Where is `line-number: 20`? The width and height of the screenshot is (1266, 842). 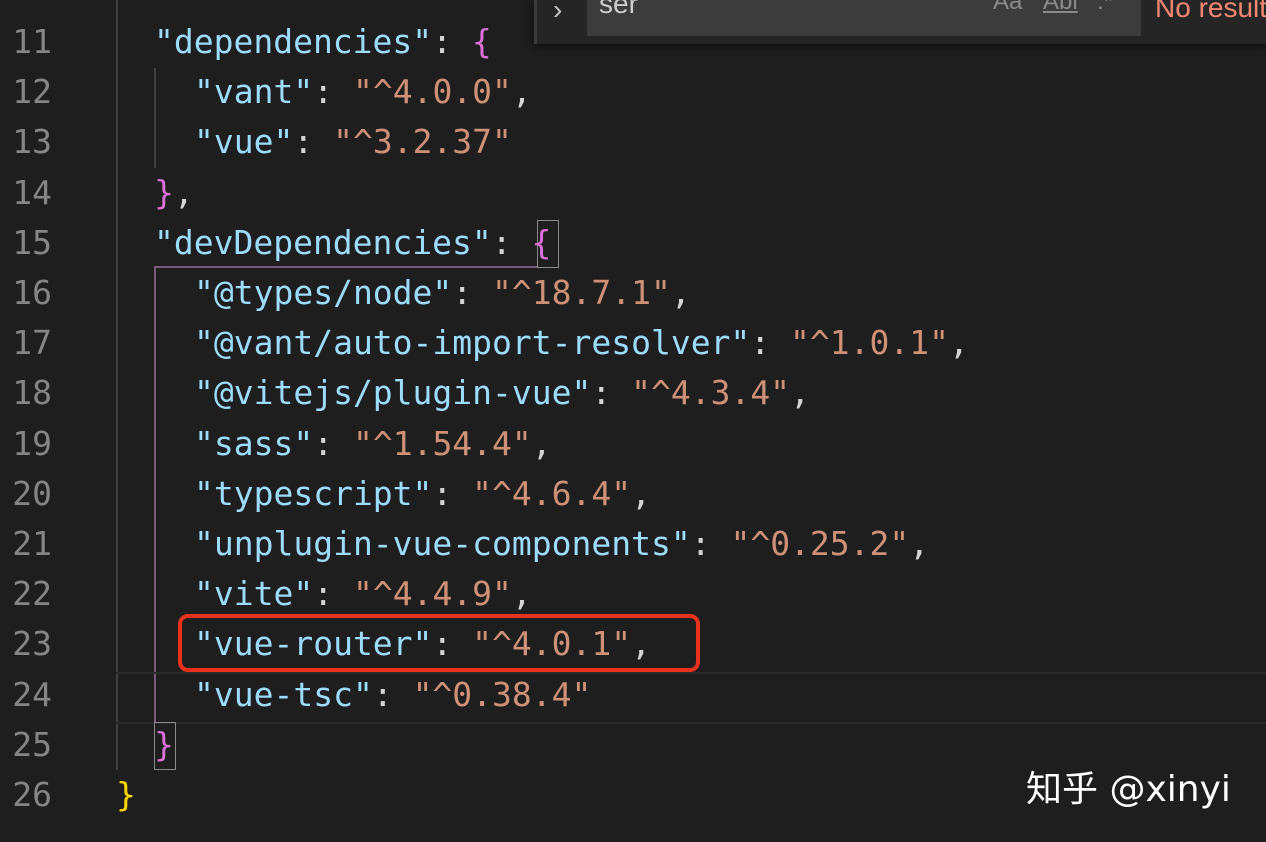
line-number: 20 is located at coordinates (26, 494).